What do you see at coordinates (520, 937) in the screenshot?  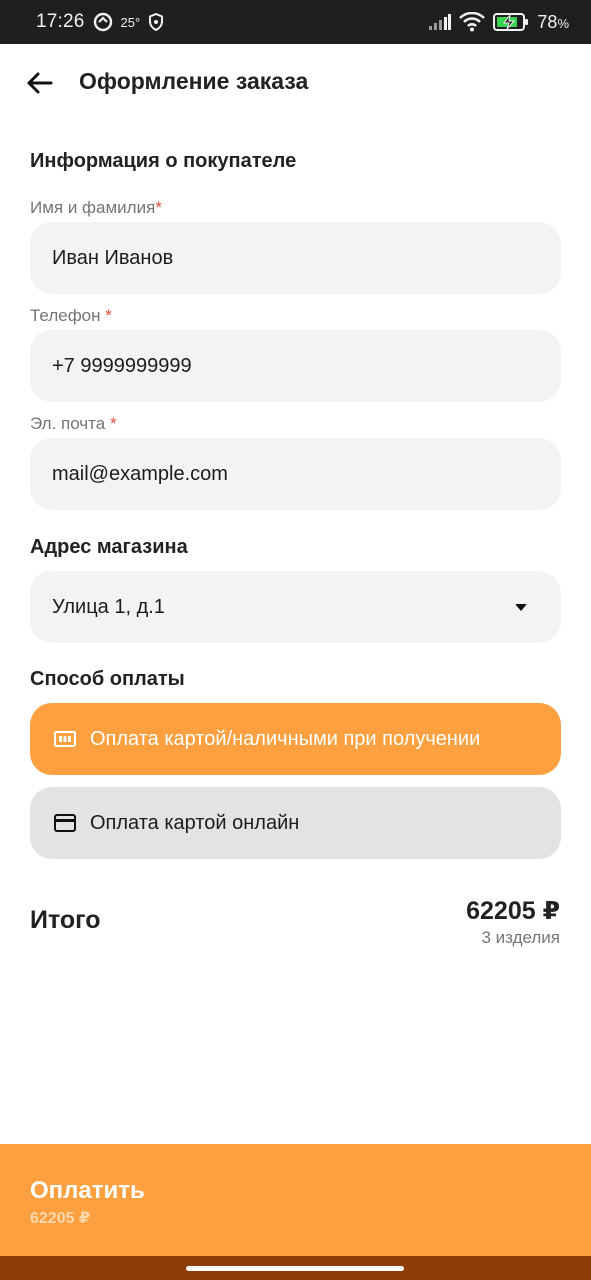 I see `items-count: 3 изделия` at bounding box center [520, 937].